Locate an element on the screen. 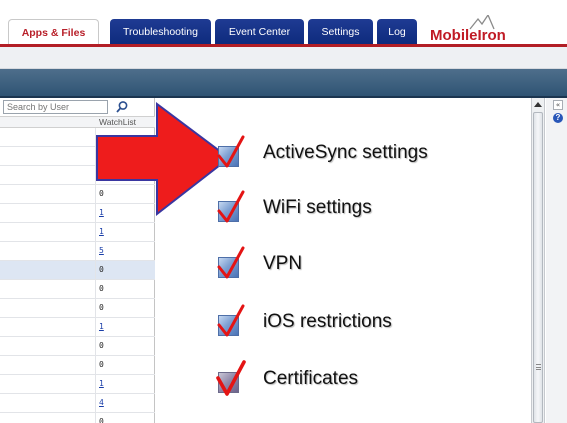 Image resolution: width=567 pixels, height=423 pixels. tab-log: Log is located at coordinates (397, 32).